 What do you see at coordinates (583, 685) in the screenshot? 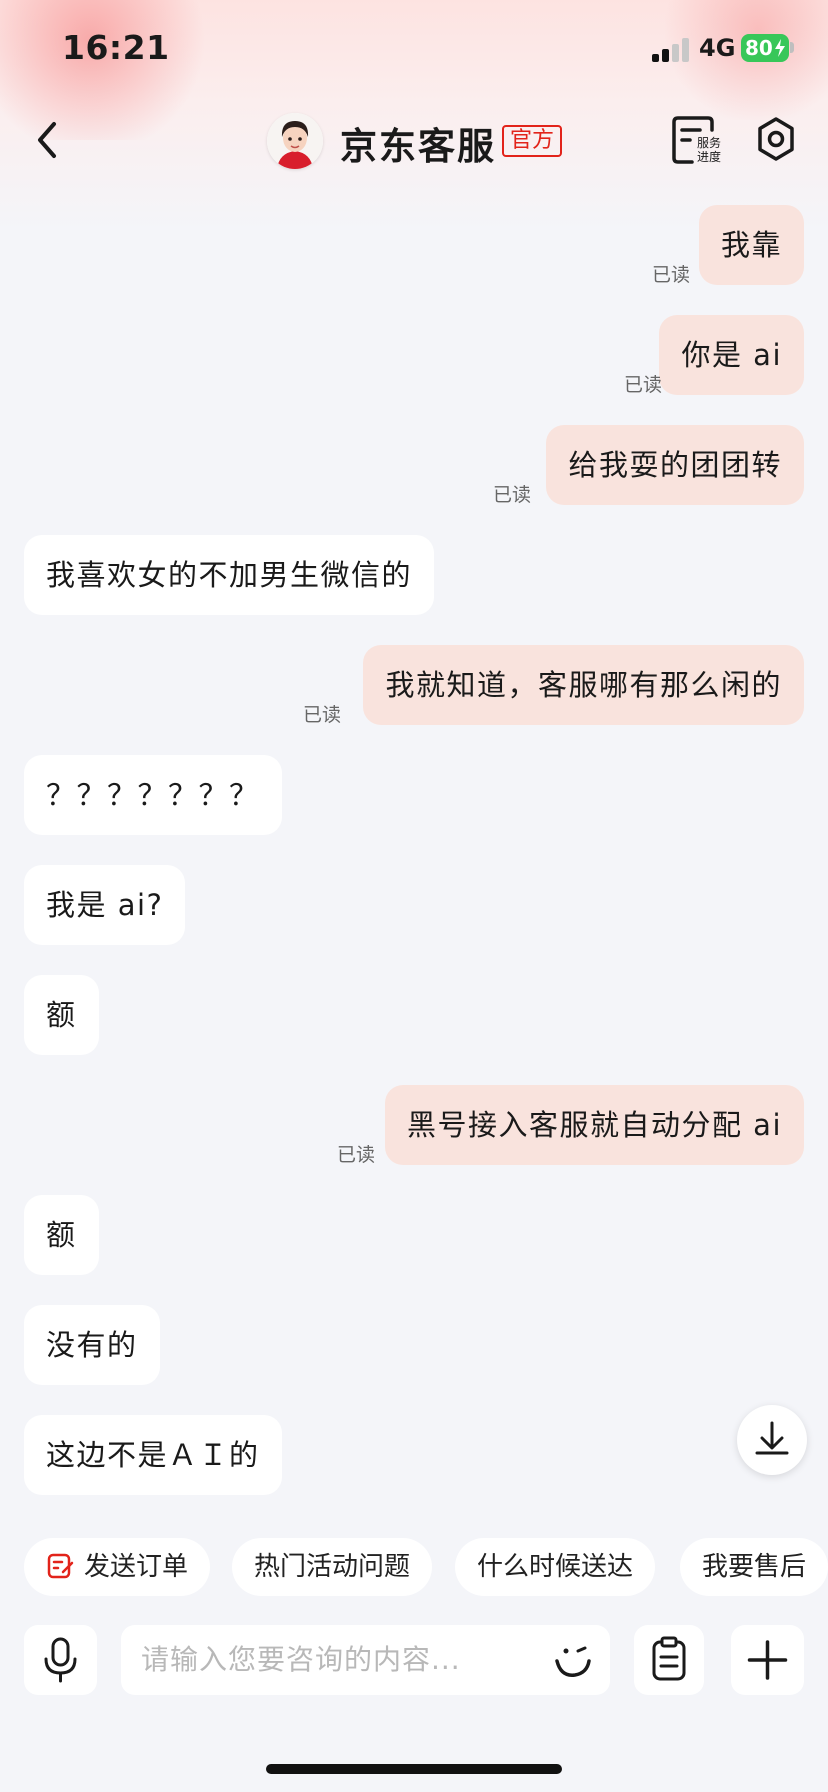
I see `outgoing-message: 我就知道，客服哪有那么闲的` at bounding box center [583, 685].